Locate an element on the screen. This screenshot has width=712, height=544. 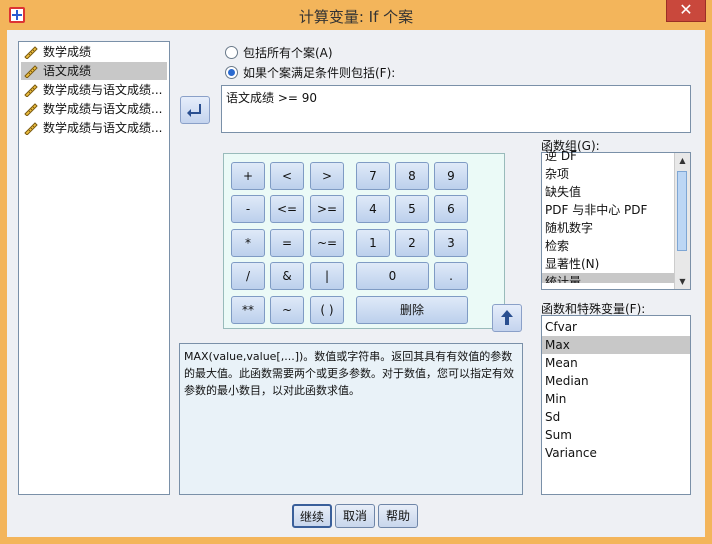
calculator-keypad: + < >7 8 9 - <= >= 4 5 6 * = ~= 1 2 3 /& | 0. ** ~( ) 删除 is located at coordinates (364, 241).